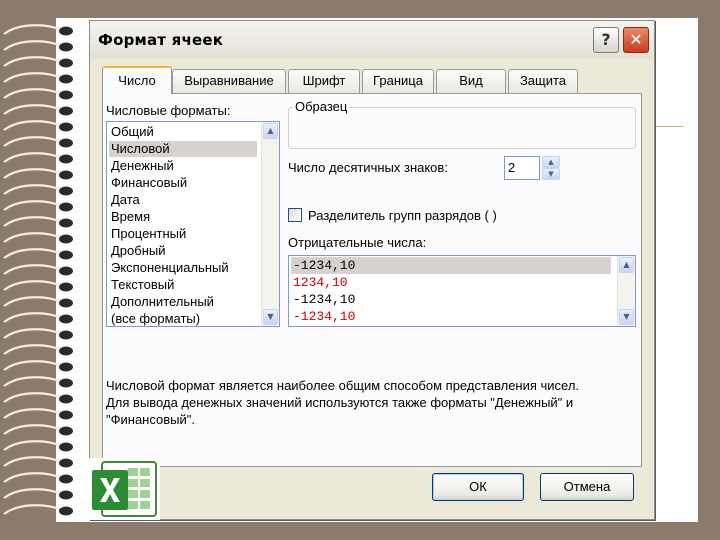 The width and height of the screenshot is (720, 540). I want to click on tab-border: Граница, so click(398, 81).